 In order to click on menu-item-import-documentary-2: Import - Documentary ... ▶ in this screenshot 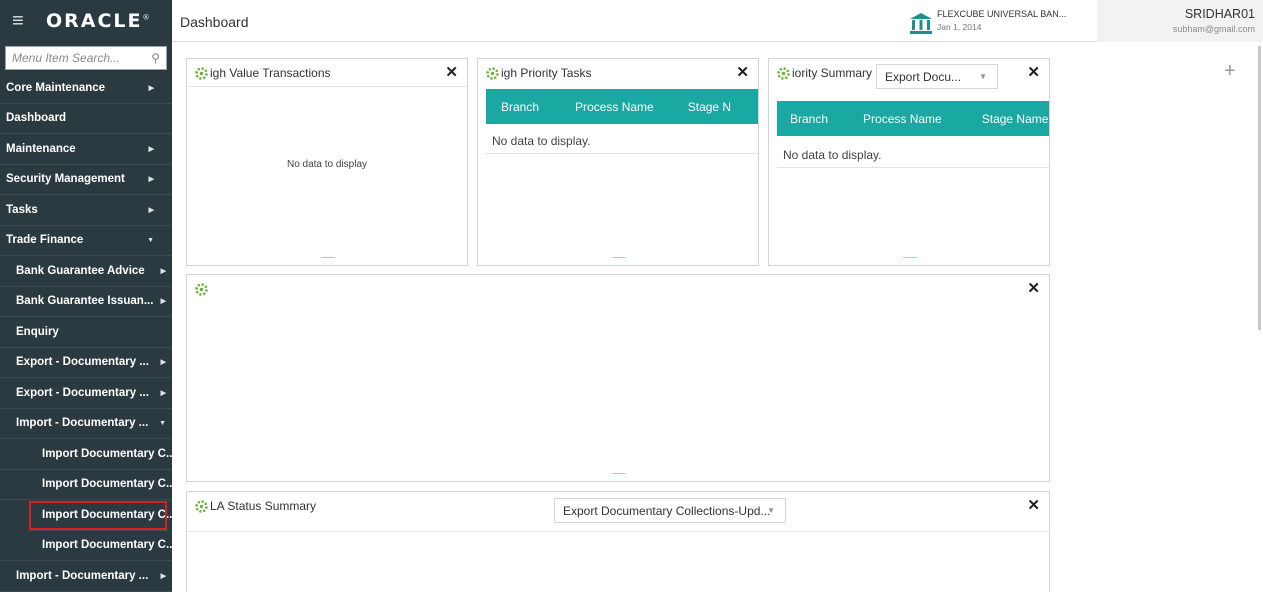, I will do `click(86, 576)`.